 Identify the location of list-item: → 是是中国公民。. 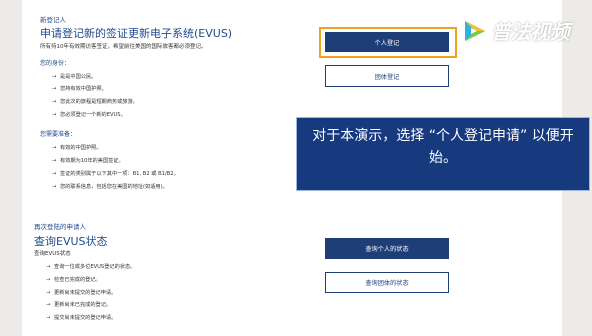
(74, 77).